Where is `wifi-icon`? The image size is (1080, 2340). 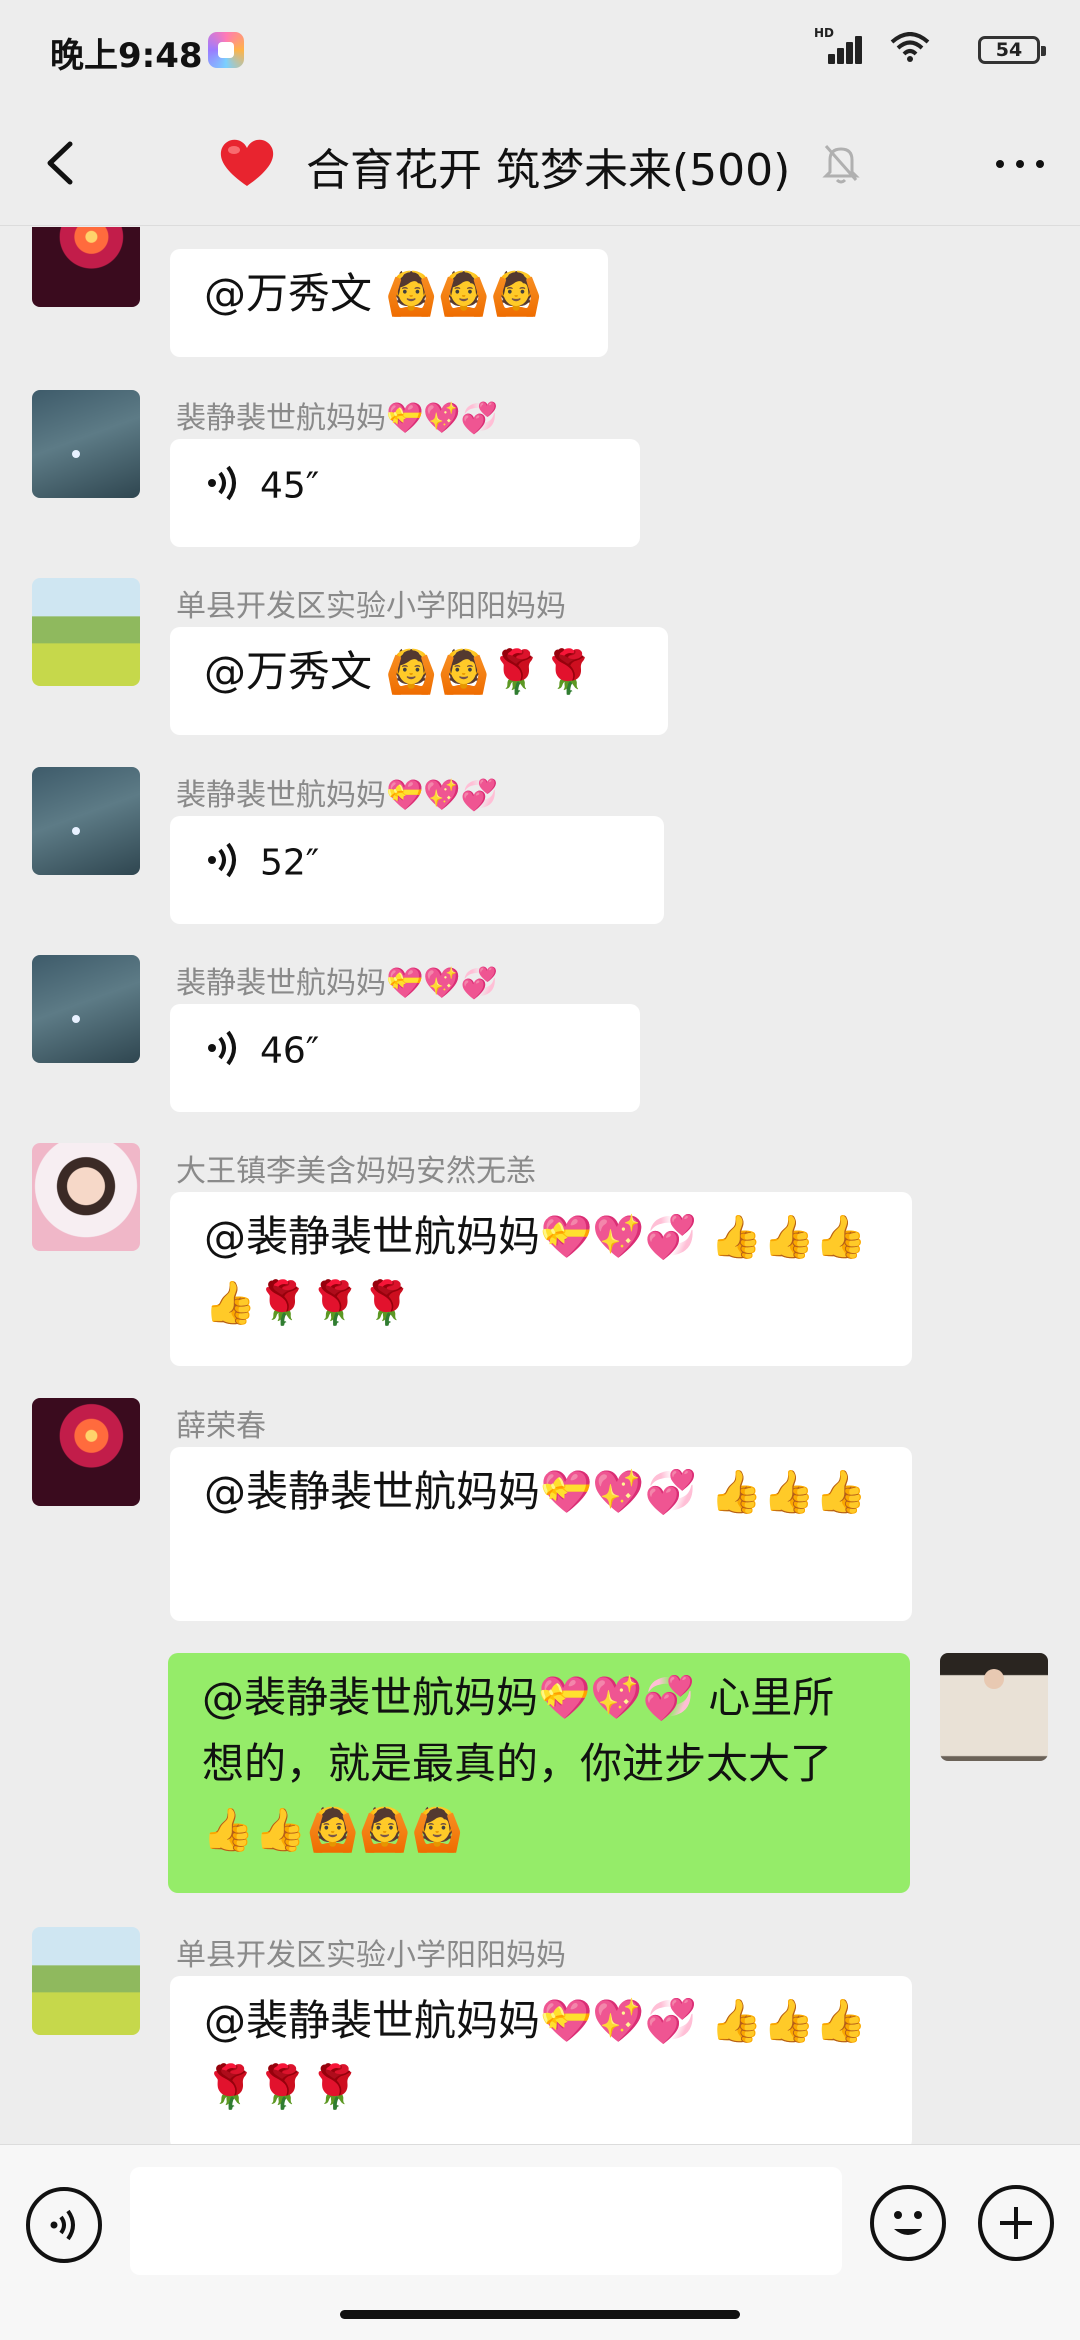
wifi-icon is located at coordinates (910, 47).